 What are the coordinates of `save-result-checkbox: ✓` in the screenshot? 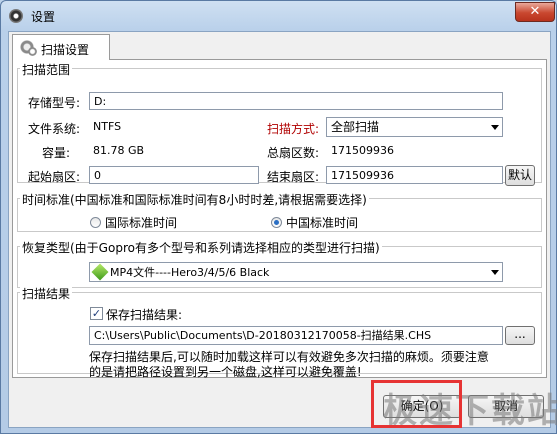 It's located at (96, 313).